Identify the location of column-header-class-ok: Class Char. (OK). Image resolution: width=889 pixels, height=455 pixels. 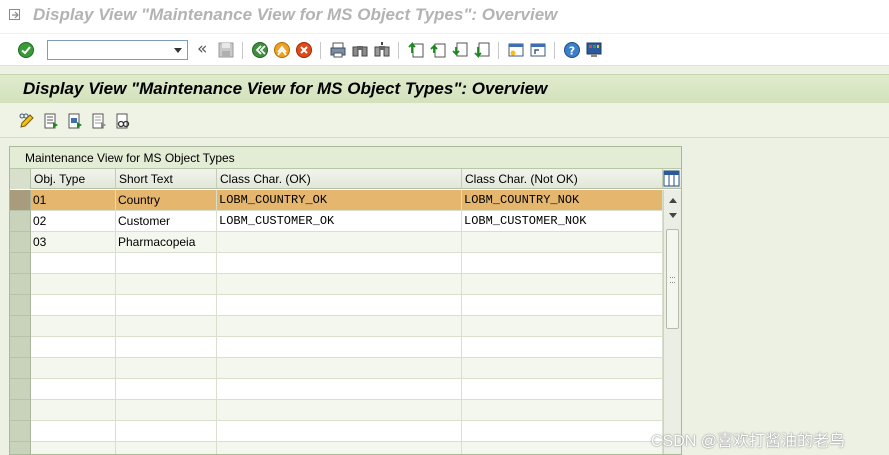
(339, 179).